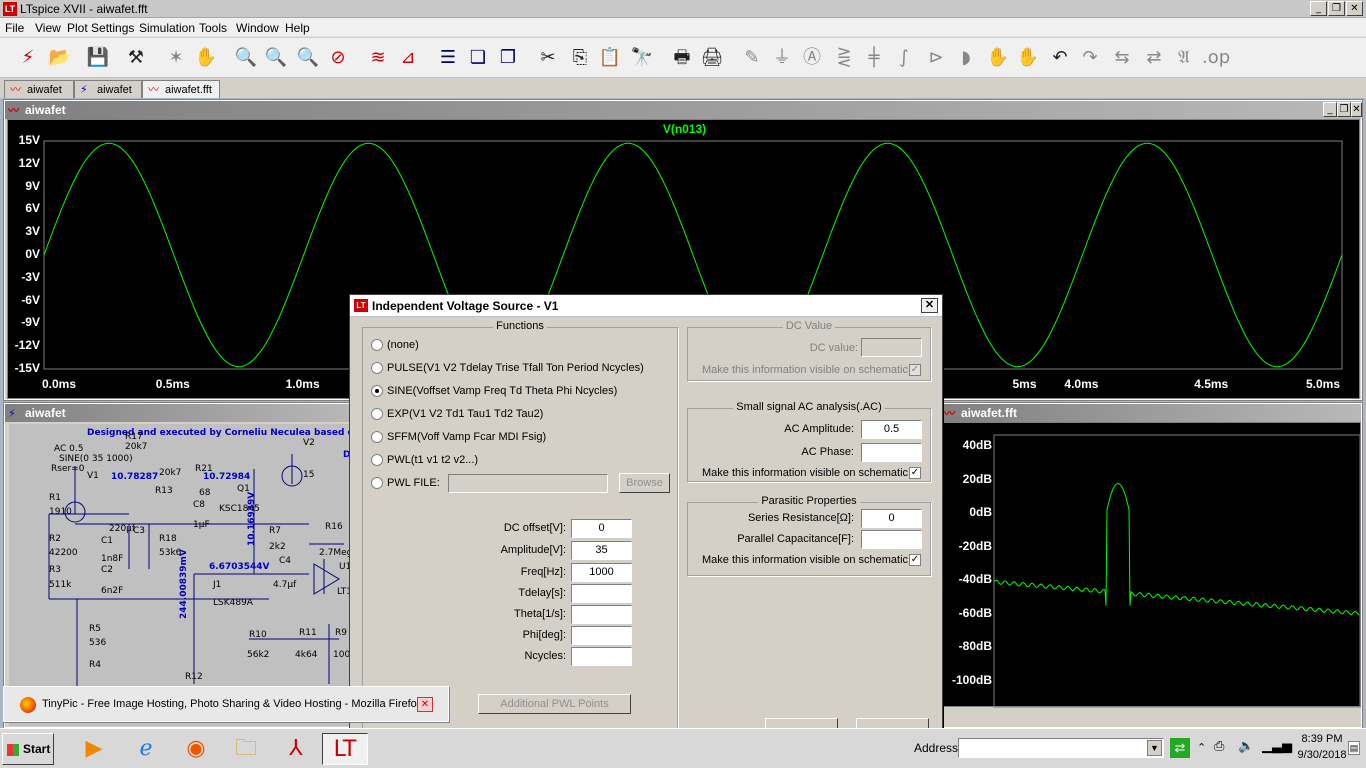  Describe the element at coordinates (1219, 746) in the screenshot. I see `network-tray-icon: ⎙` at that location.